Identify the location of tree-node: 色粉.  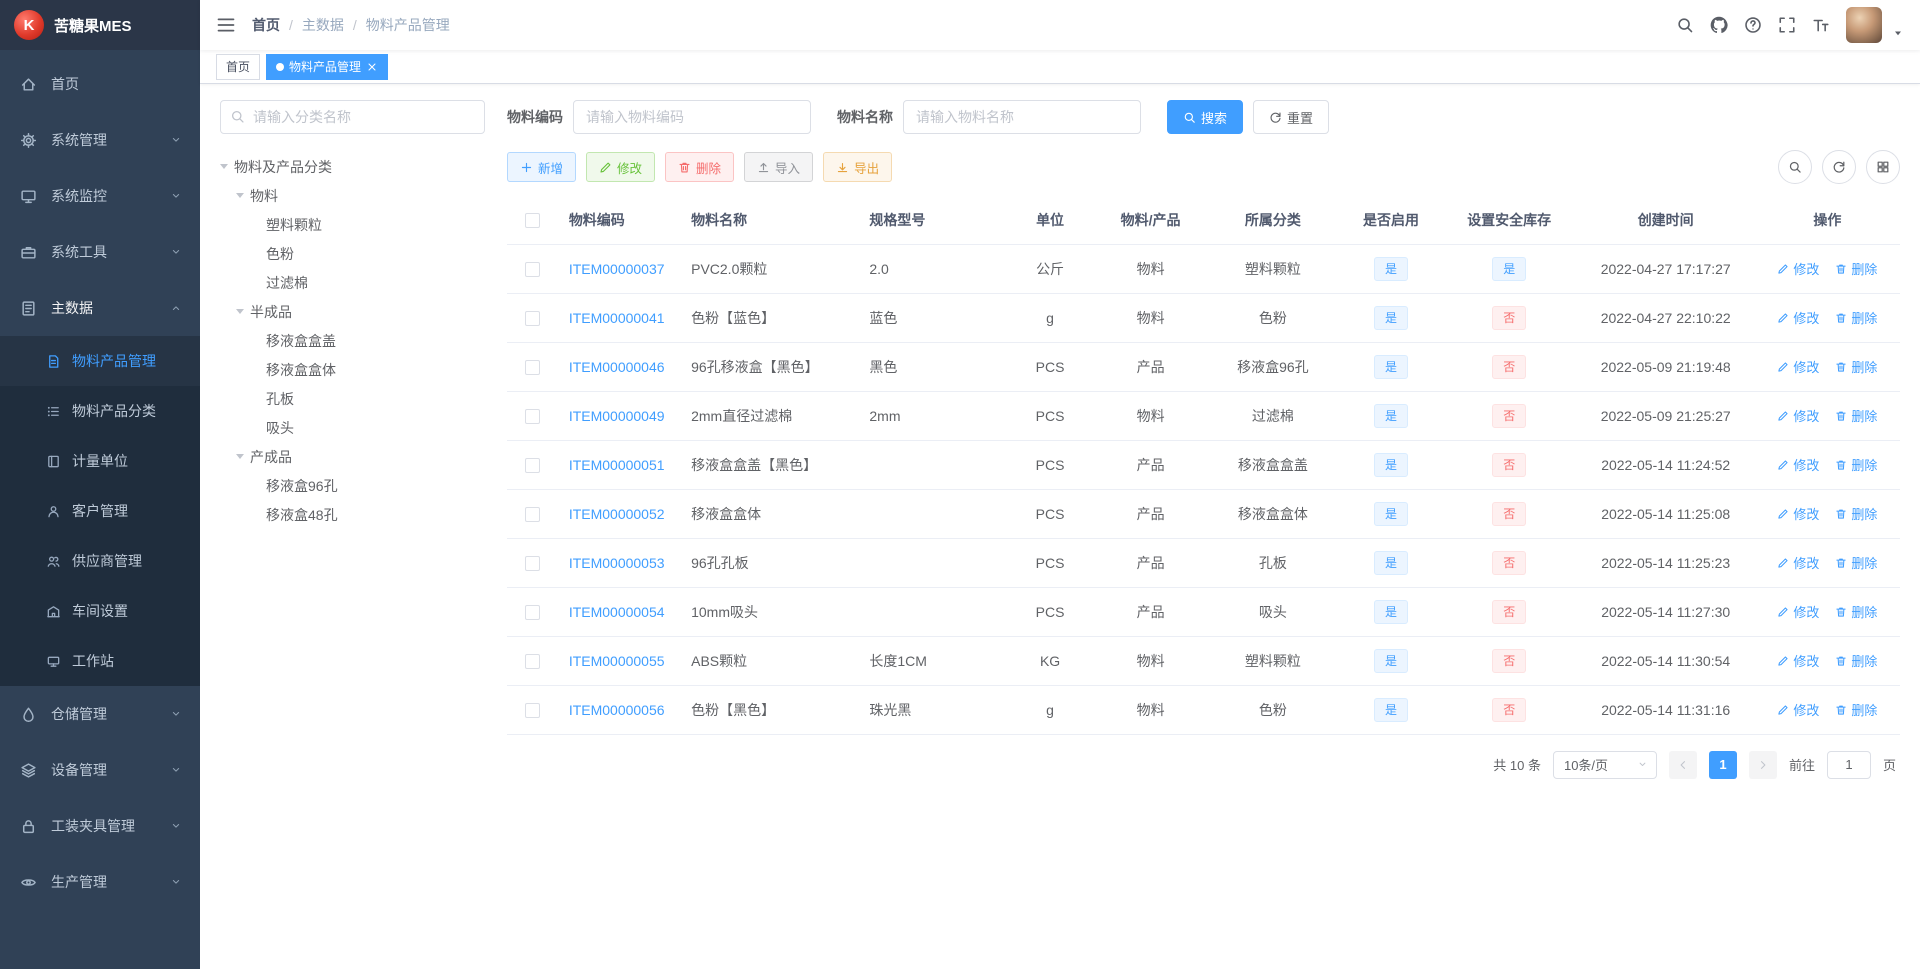
(352, 253).